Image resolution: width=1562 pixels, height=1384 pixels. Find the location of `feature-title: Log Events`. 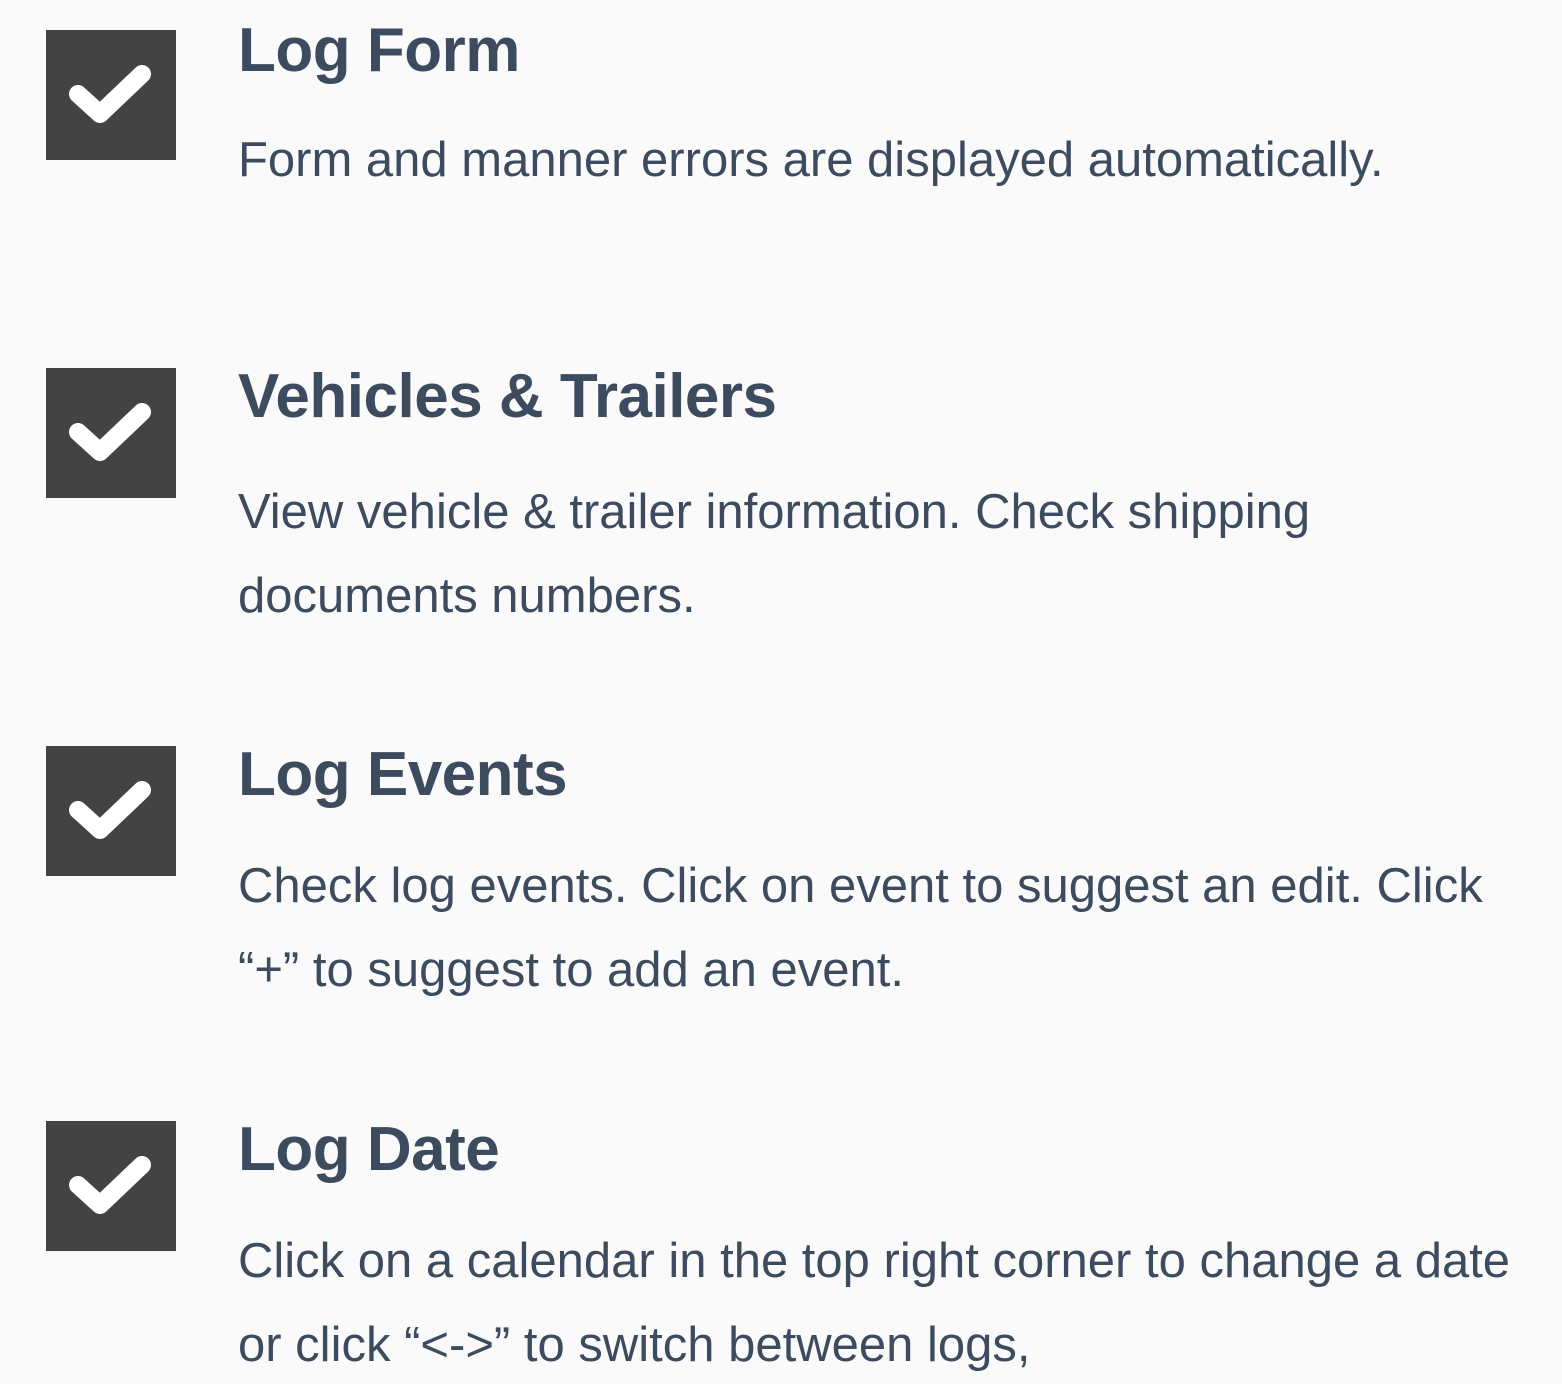

feature-title: Log Events is located at coordinates (403, 774).